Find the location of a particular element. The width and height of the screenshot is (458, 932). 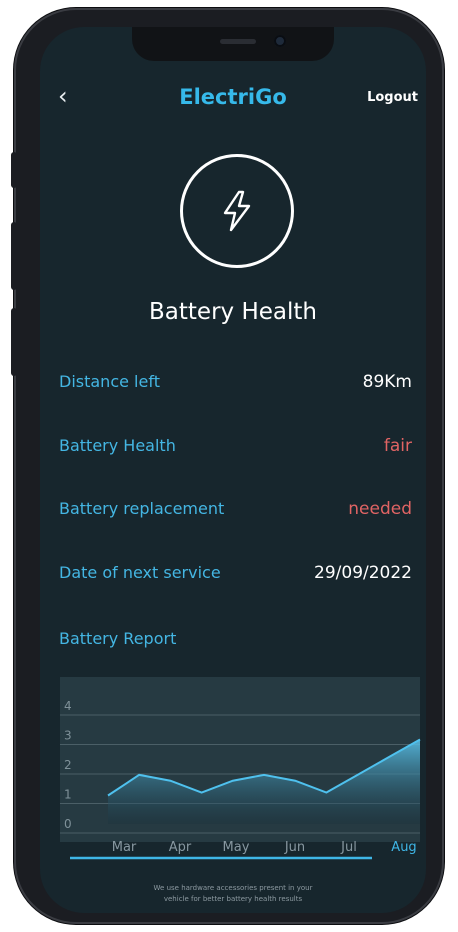

stat-label: Battery replacement is located at coordinates (142, 508).